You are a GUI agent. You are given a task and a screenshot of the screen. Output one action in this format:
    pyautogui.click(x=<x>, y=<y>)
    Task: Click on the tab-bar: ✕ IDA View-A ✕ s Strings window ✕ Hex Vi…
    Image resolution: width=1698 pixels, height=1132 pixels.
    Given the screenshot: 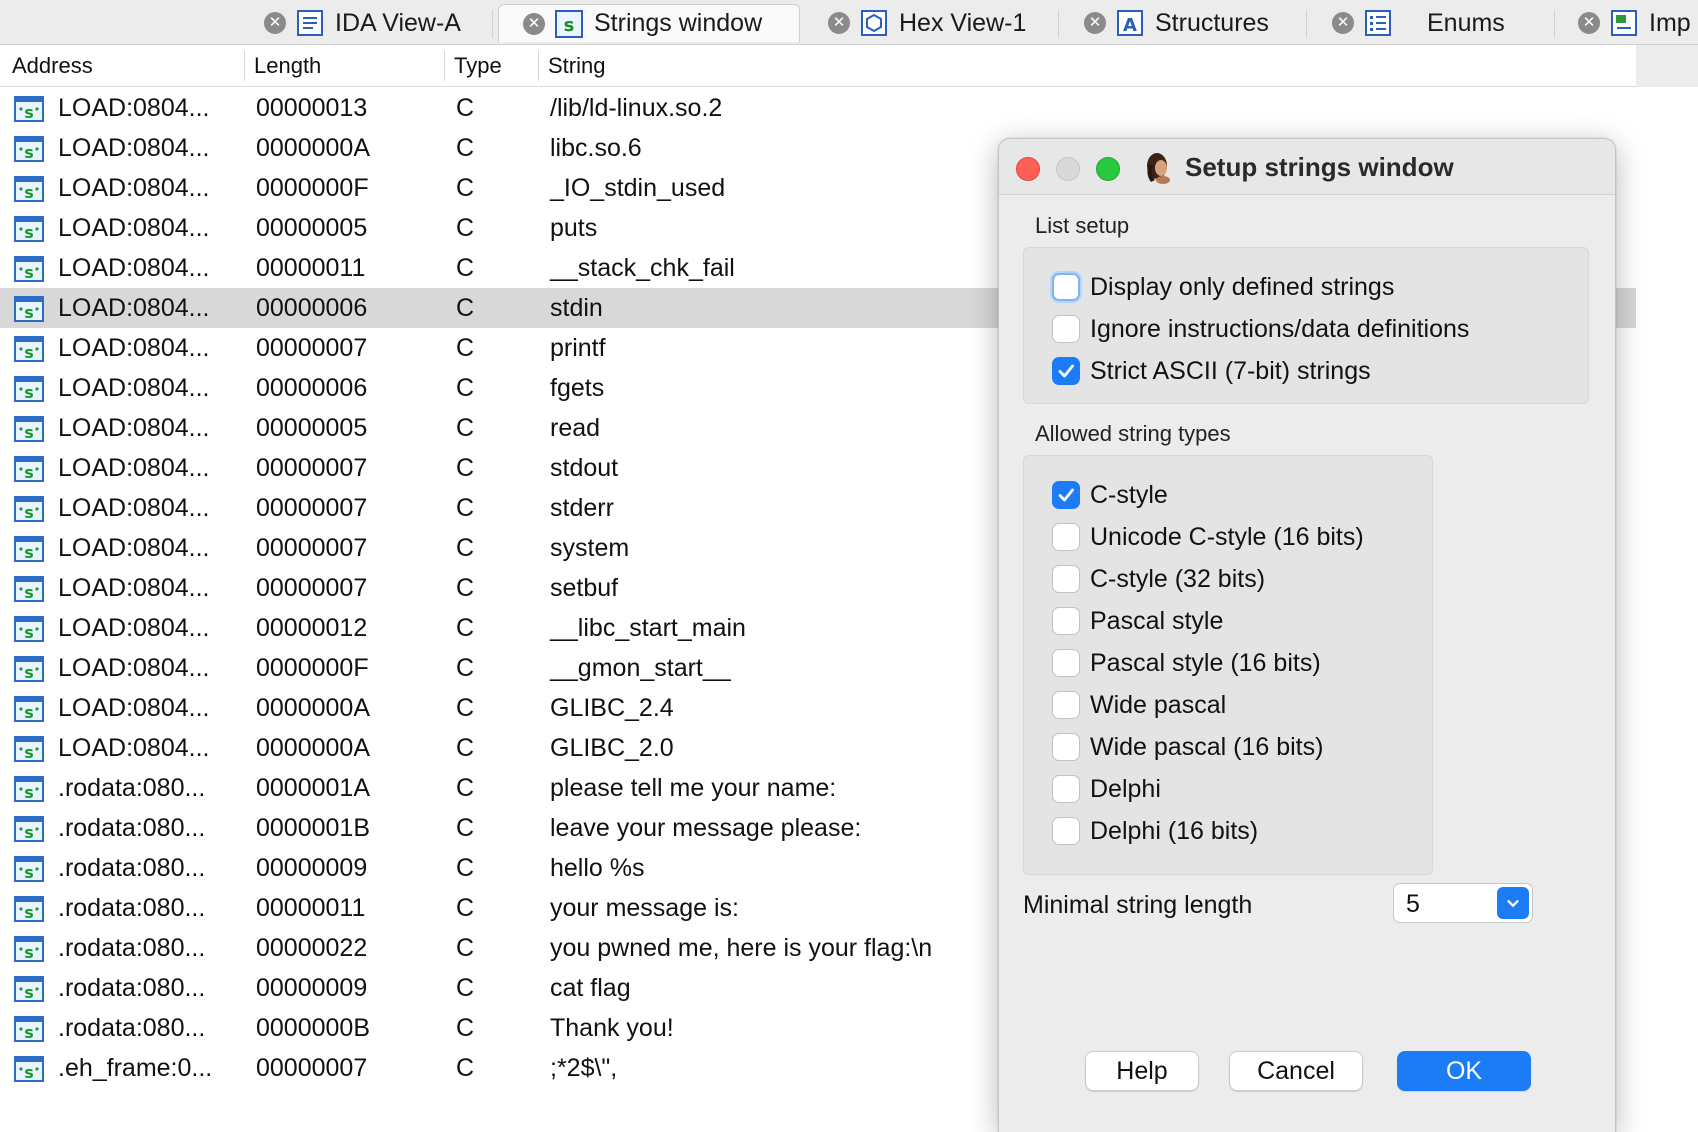 What is the action you would take?
    pyautogui.click(x=849, y=22)
    